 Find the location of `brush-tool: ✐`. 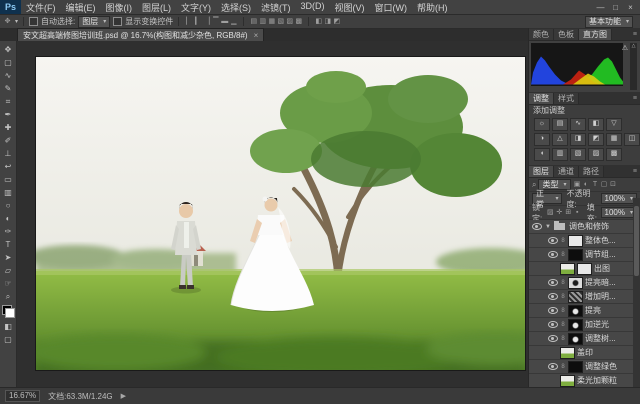

brush-tool: ✐ is located at coordinates (8, 140).